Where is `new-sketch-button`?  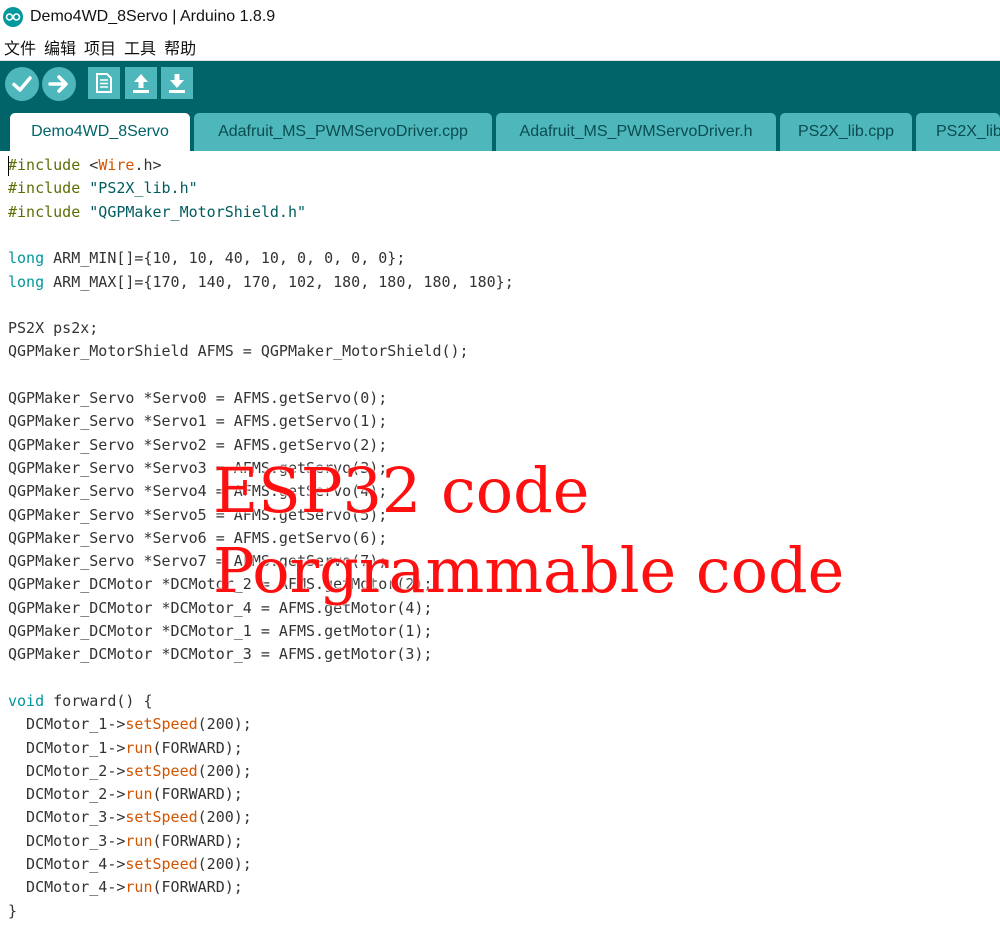
new-sketch-button is located at coordinates (104, 83).